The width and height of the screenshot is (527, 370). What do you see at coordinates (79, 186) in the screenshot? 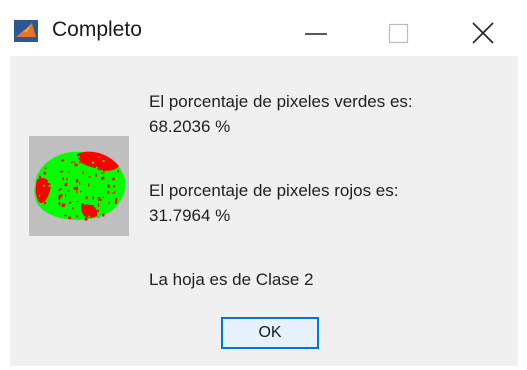
I see `leaf-segmentation-image` at bounding box center [79, 186].